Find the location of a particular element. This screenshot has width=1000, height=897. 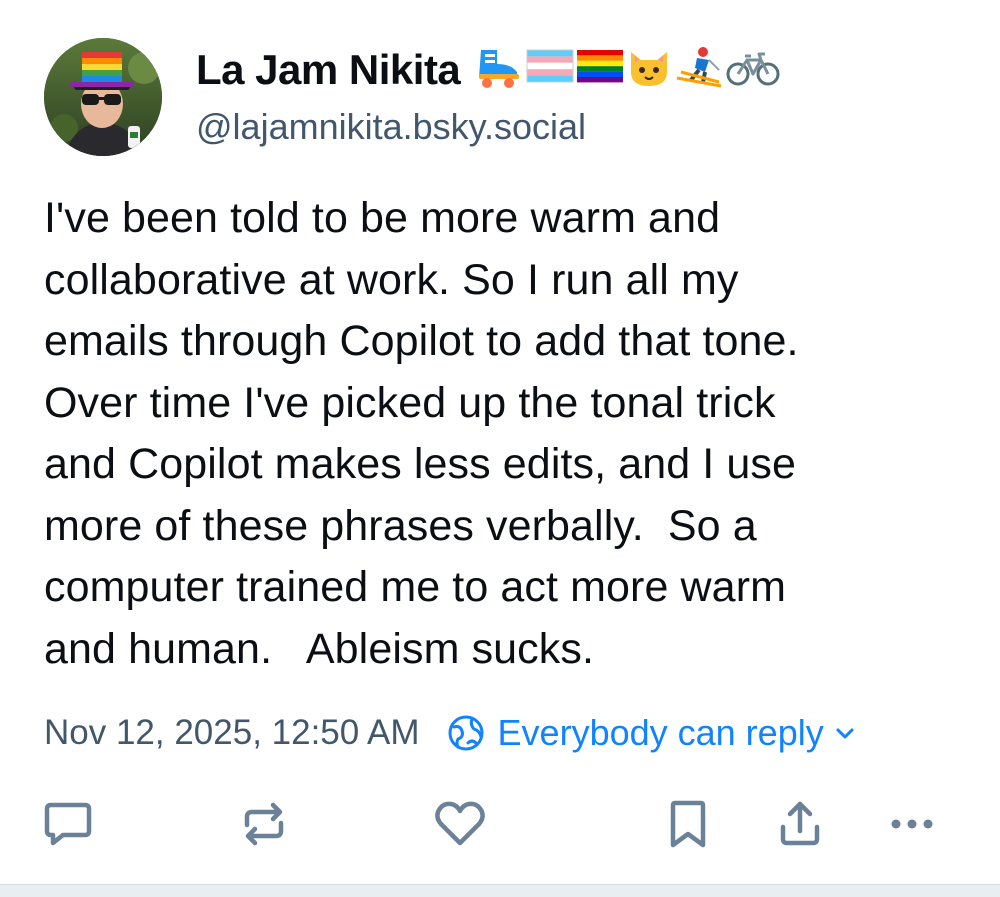

bicycle-icon is located at coordinates (753, 69).